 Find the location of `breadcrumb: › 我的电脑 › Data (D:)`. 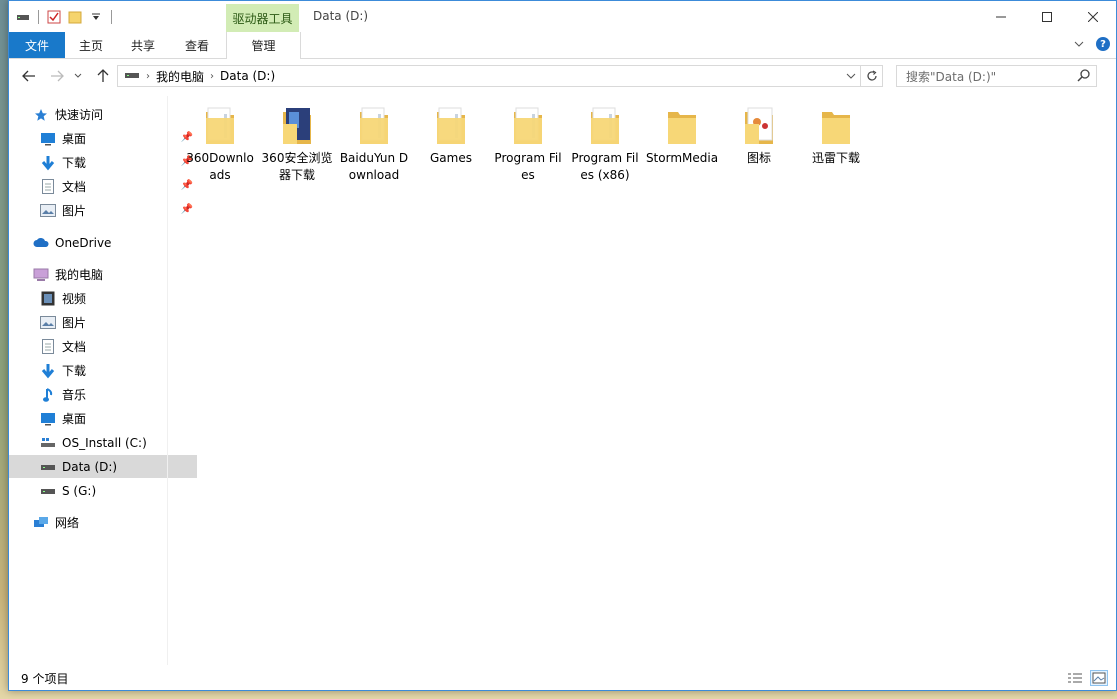

breadcrumb: › 我的电脑 › Data (D:) is located at coordinates (199, 76).